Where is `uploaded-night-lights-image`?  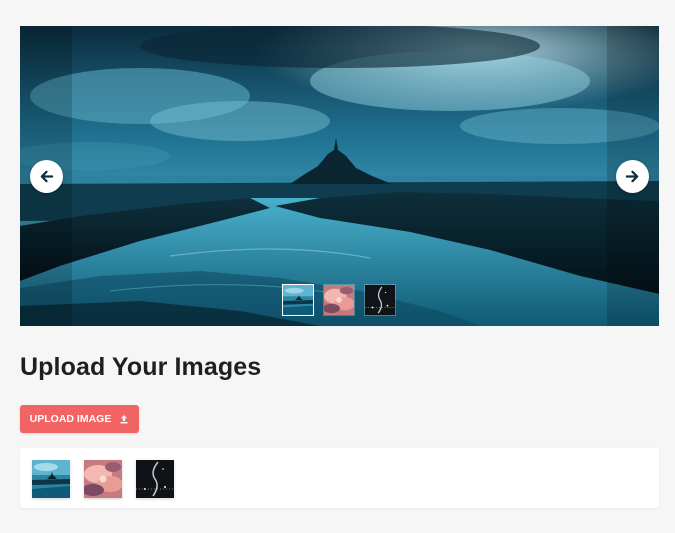
uploaded-night-lights-image is located at coordinates (155, 479).